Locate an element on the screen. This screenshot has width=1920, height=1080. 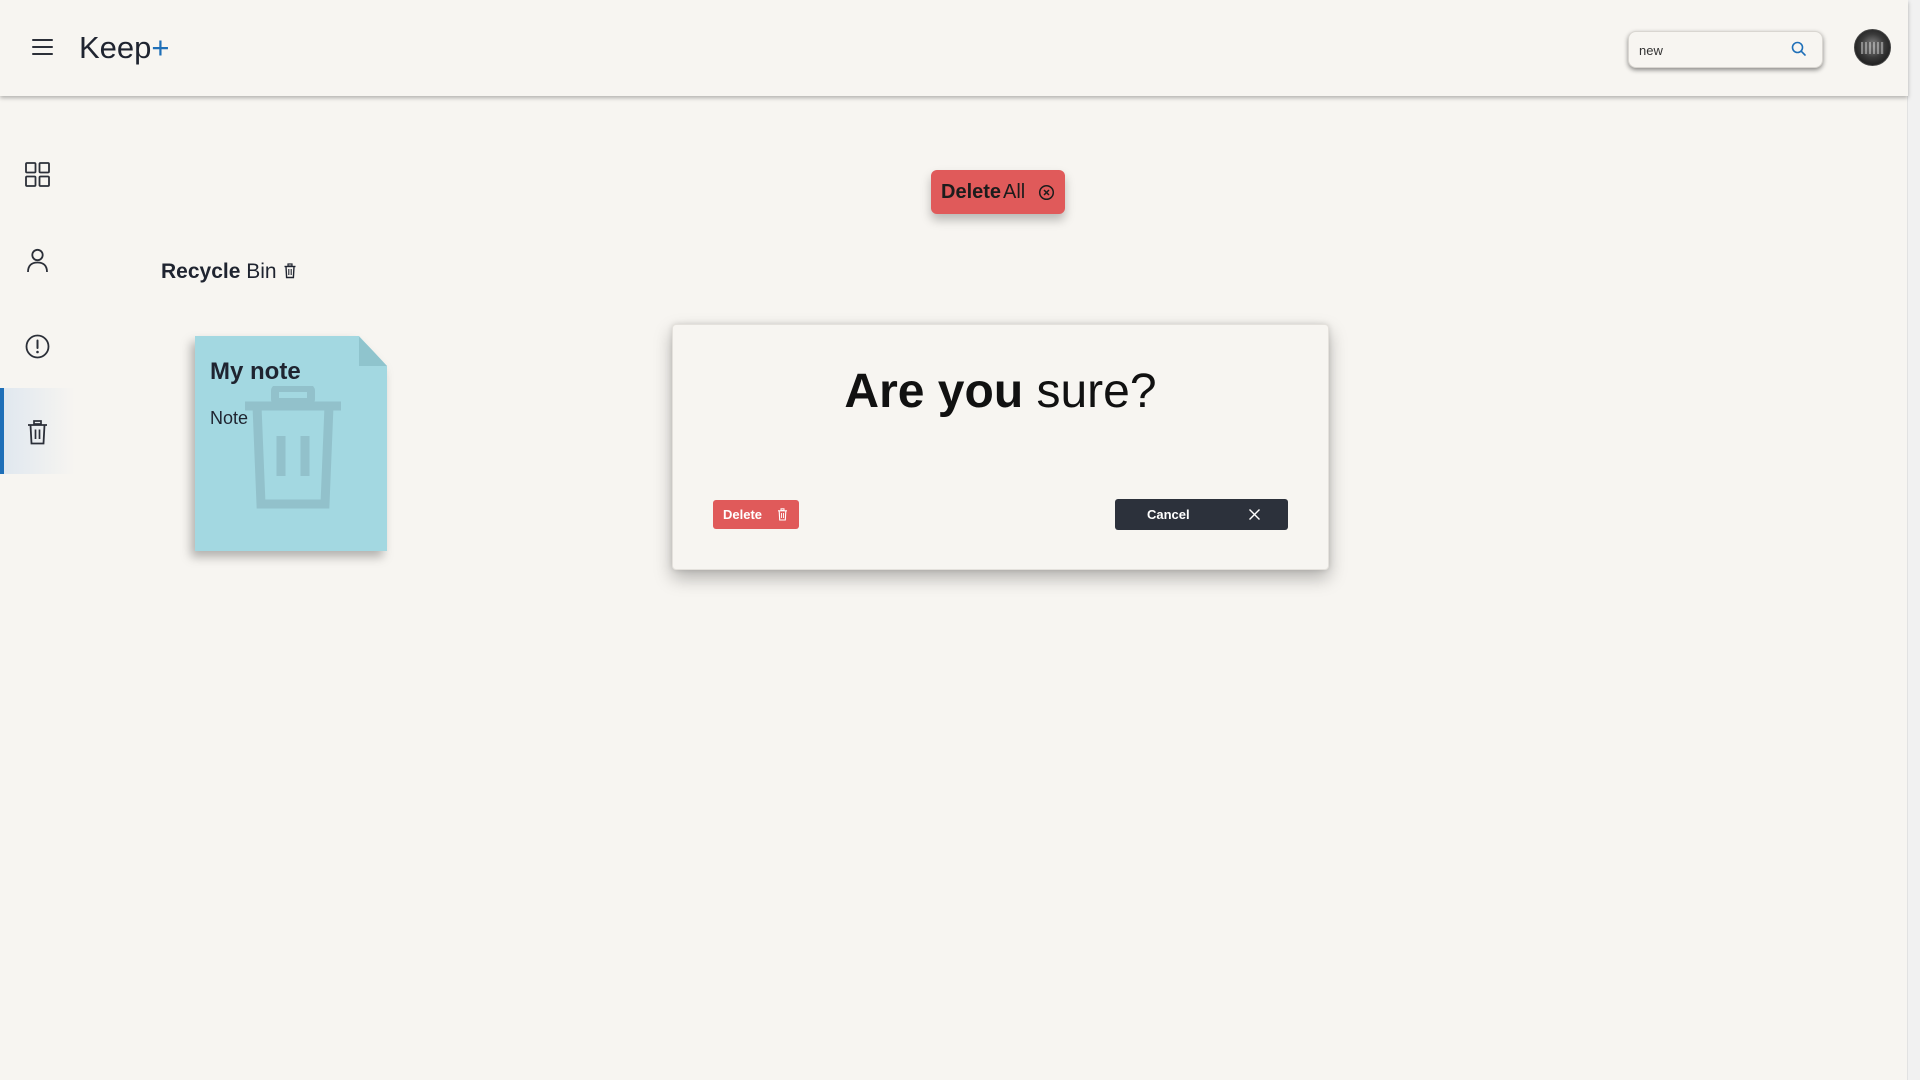
page-title-rest: Bin is located at coordinates (261, 271).